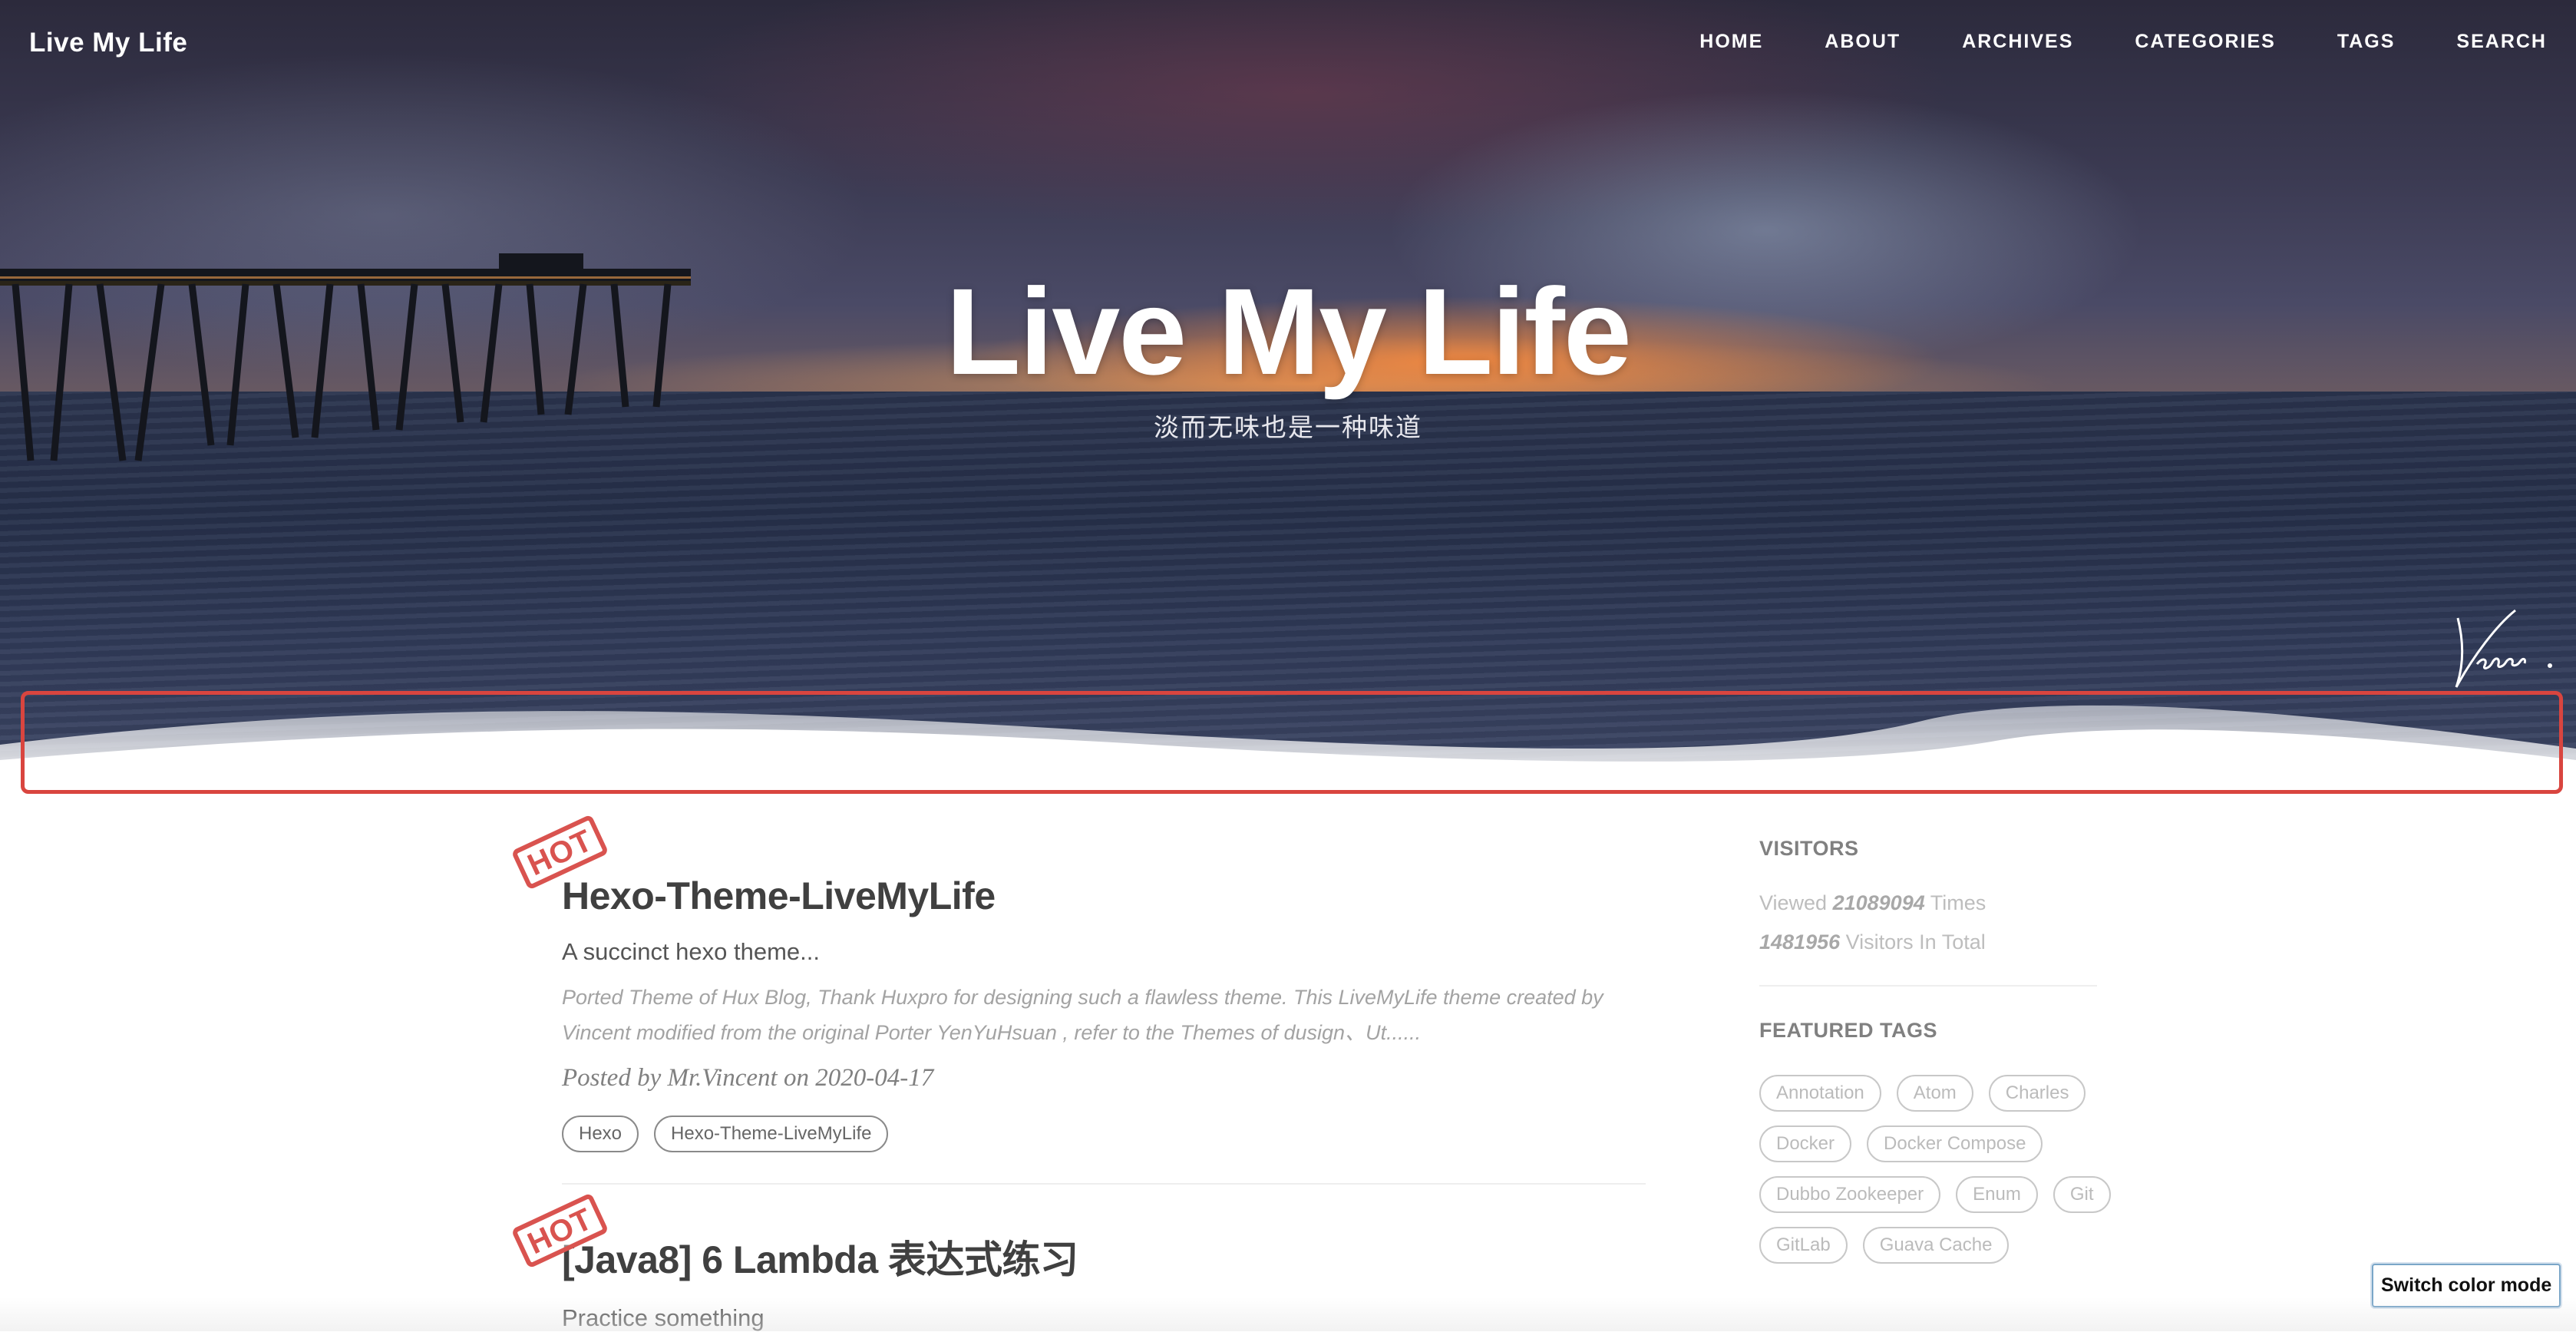 The image size is (2576, 1332). Describe the element at coordinates (2017, 42) in the screenshot. I see `nav-archives: ARCHIVES` at that location.